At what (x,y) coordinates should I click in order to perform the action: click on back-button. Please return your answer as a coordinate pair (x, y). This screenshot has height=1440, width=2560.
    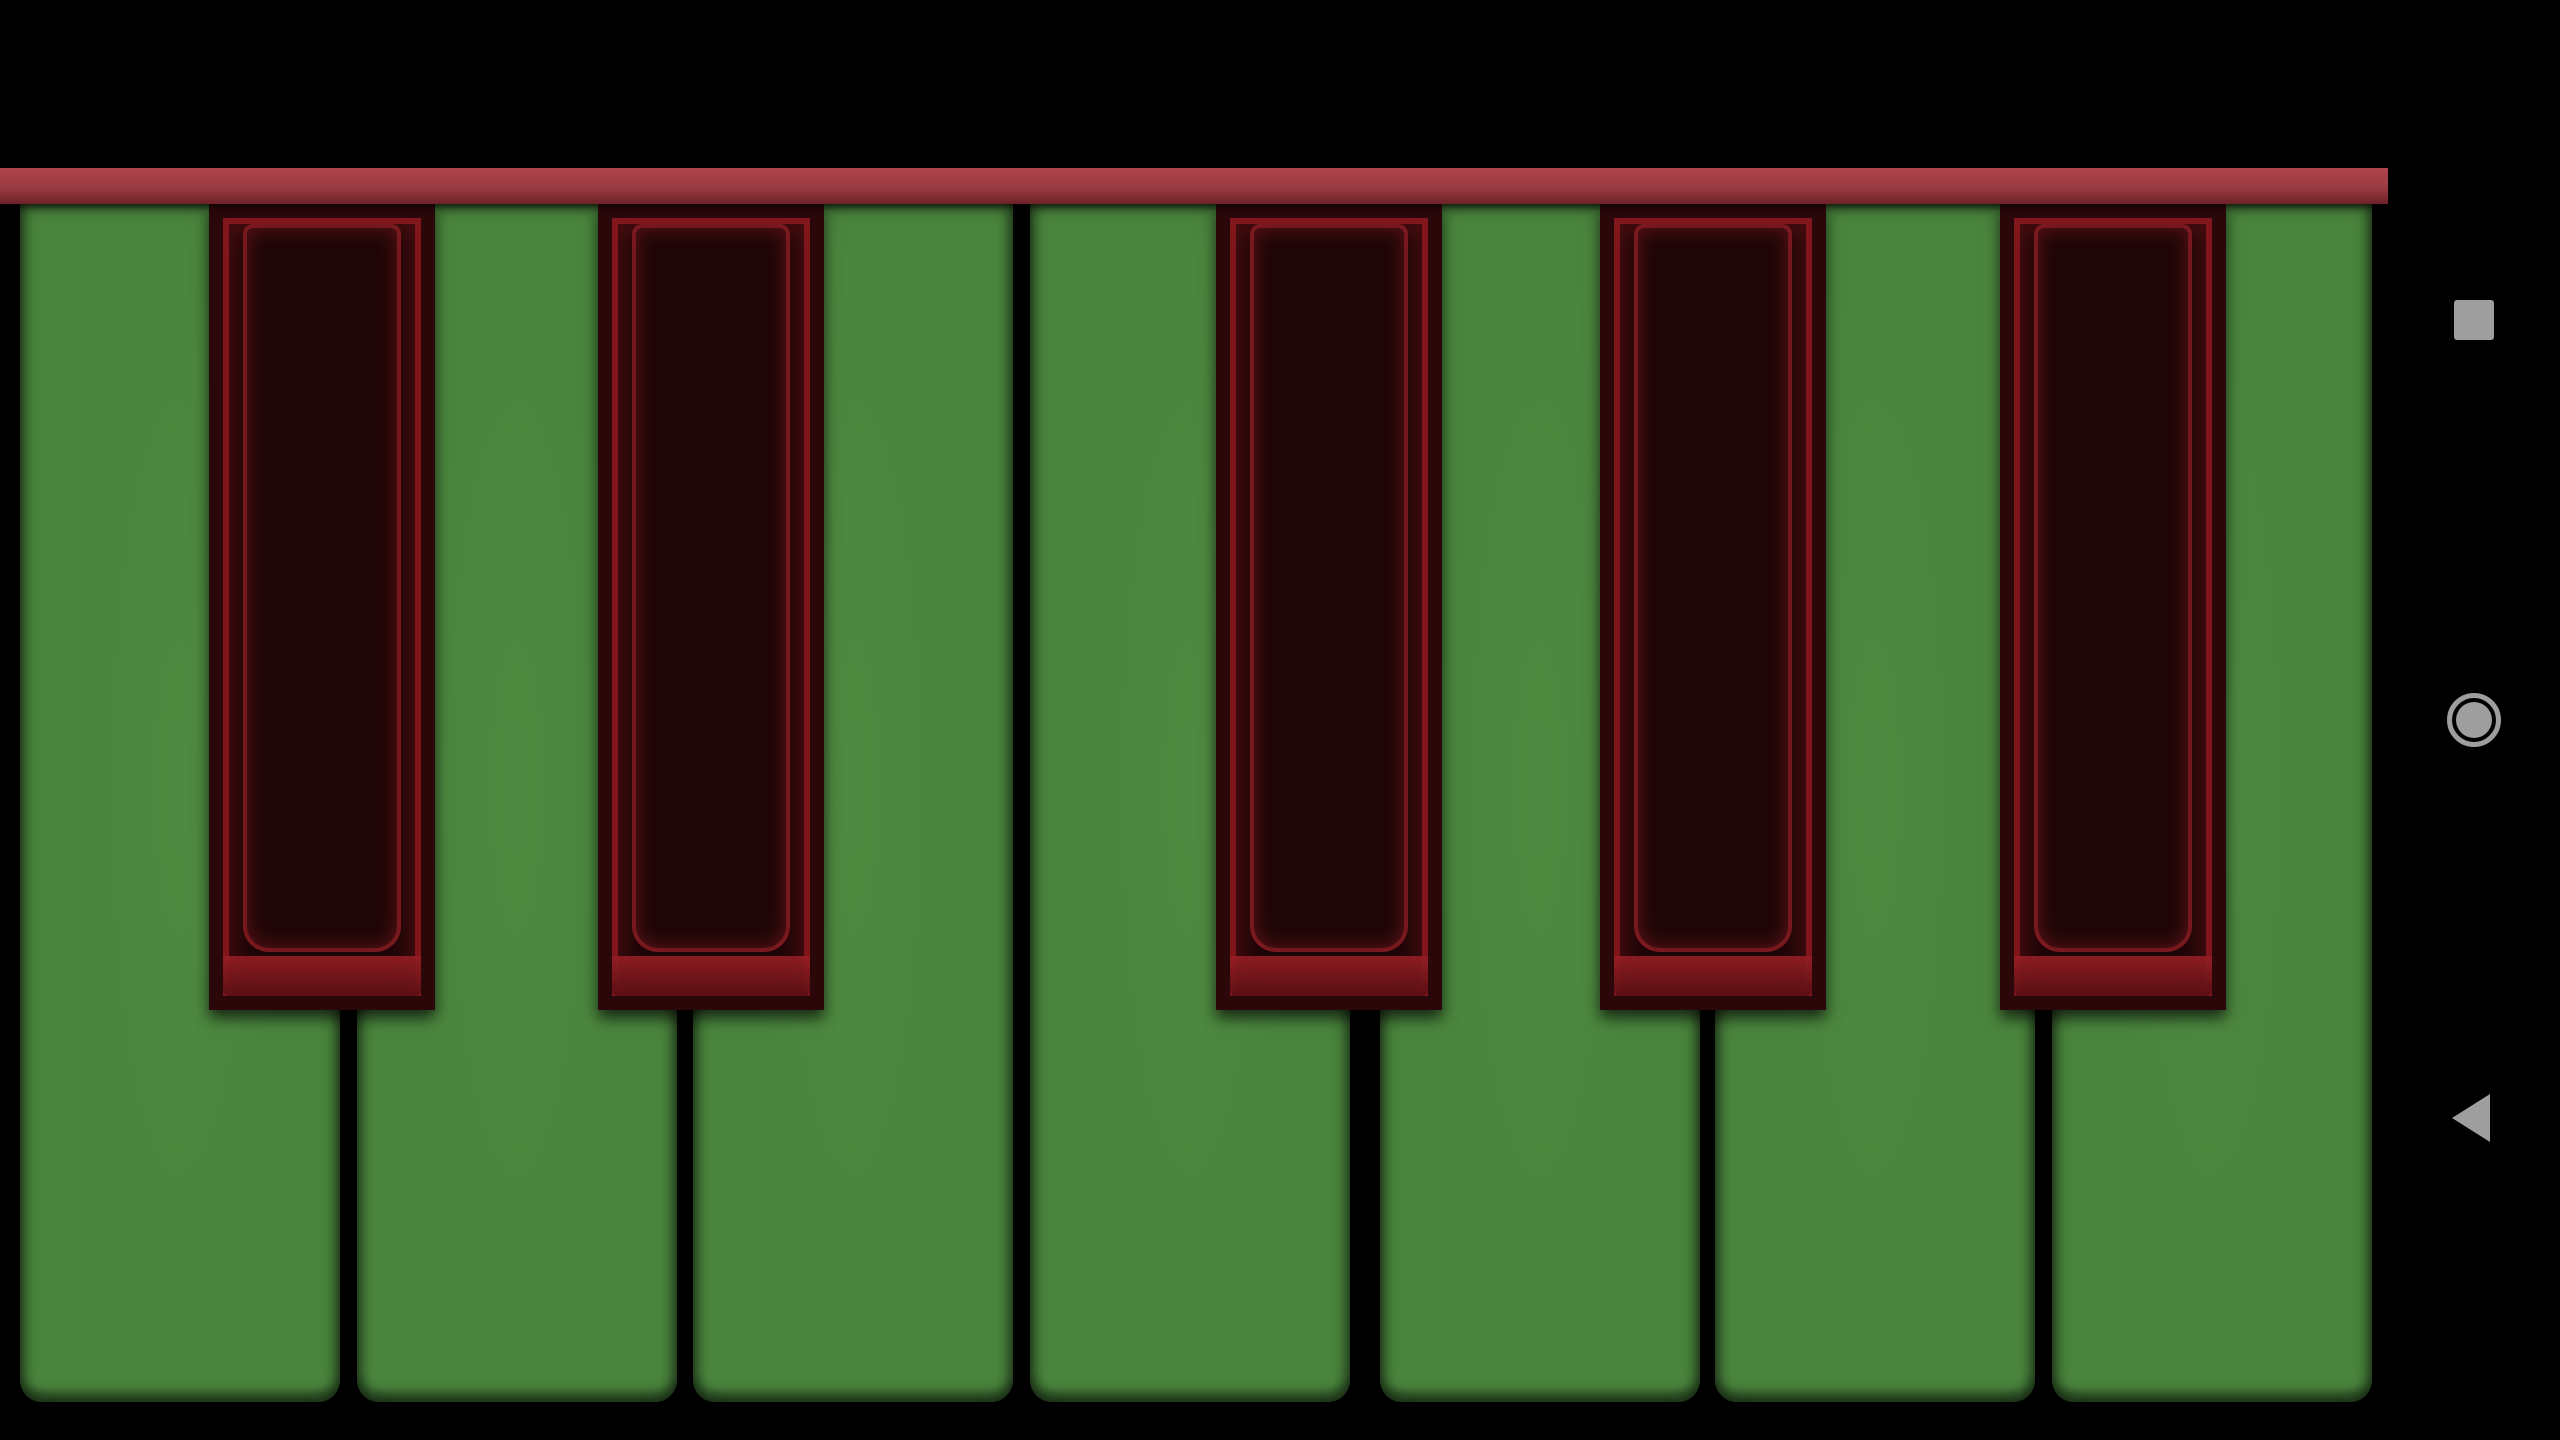
    Looking at the image, I should click on (2474, 1118).